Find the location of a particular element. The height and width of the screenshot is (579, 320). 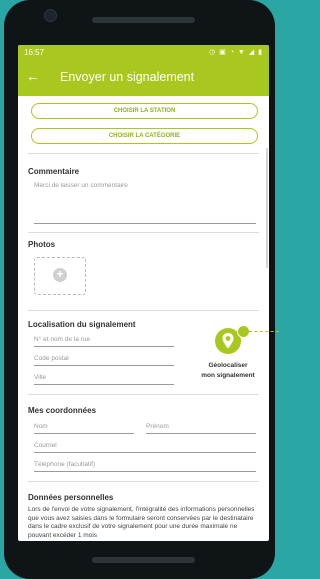

firstname-underline is located at coordinates (201, 433).